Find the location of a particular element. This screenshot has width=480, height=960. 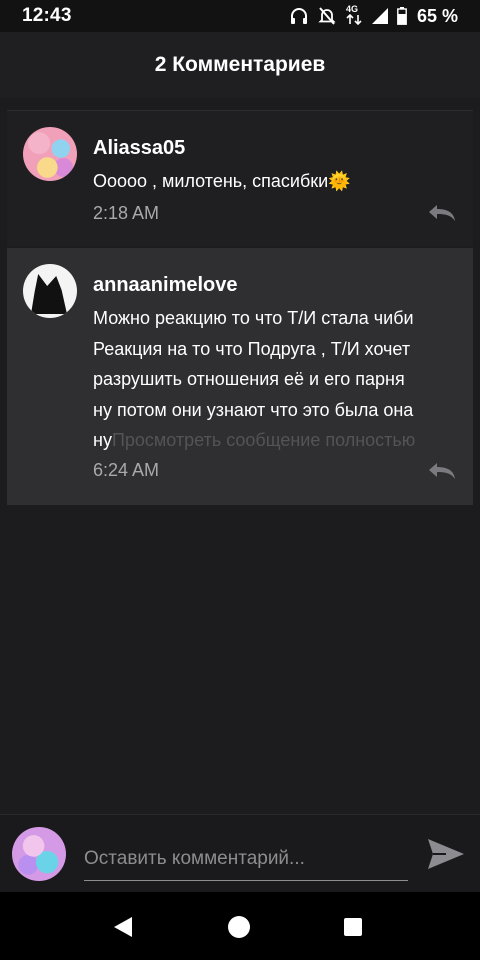

status-time: 12:43 is located at coordinates (47, 15).